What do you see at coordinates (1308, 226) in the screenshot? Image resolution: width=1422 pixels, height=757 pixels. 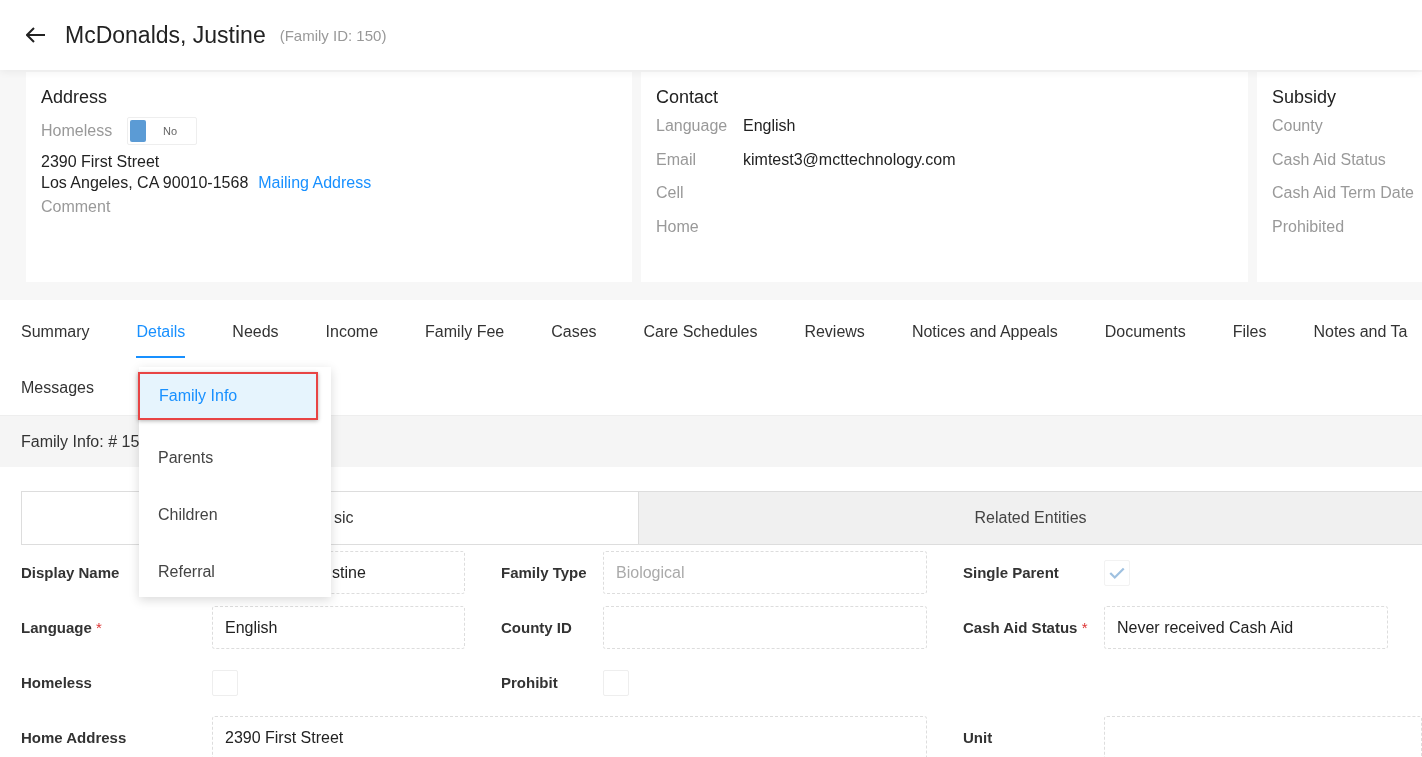 I see `field-label: Prohibited` at bounding box center [1308, 226].